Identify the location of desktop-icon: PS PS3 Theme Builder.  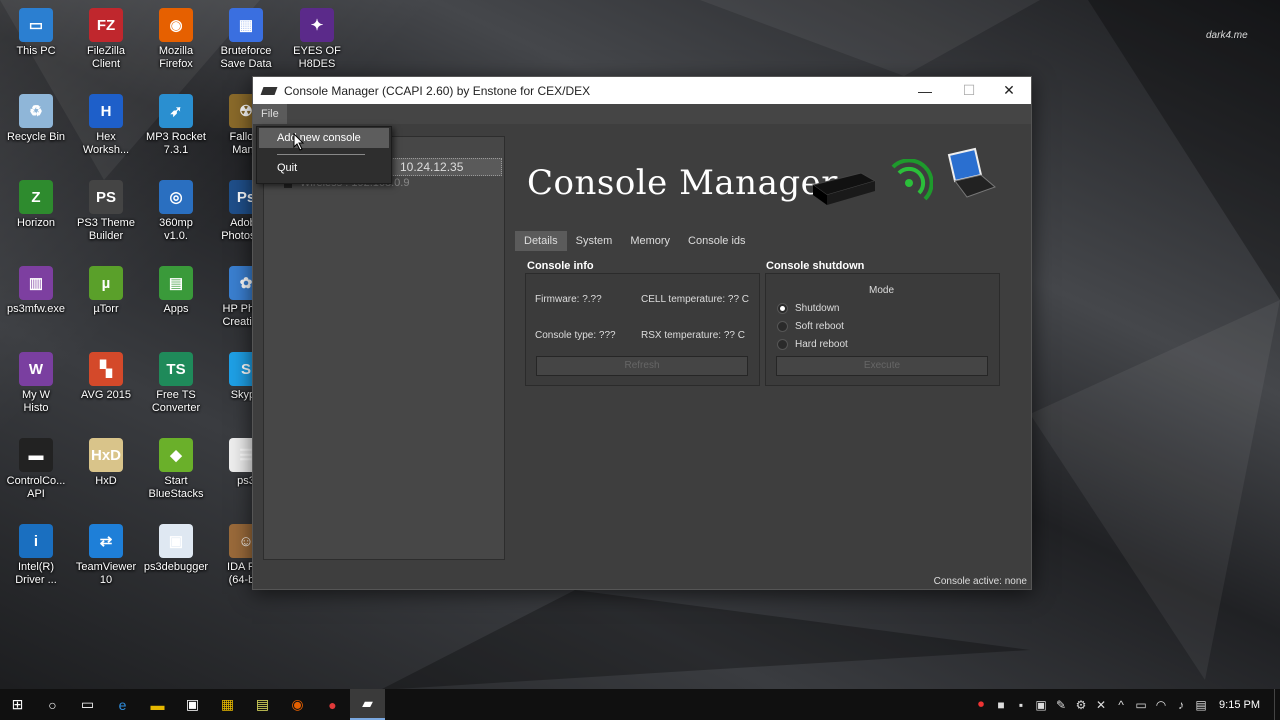
(106, 211).